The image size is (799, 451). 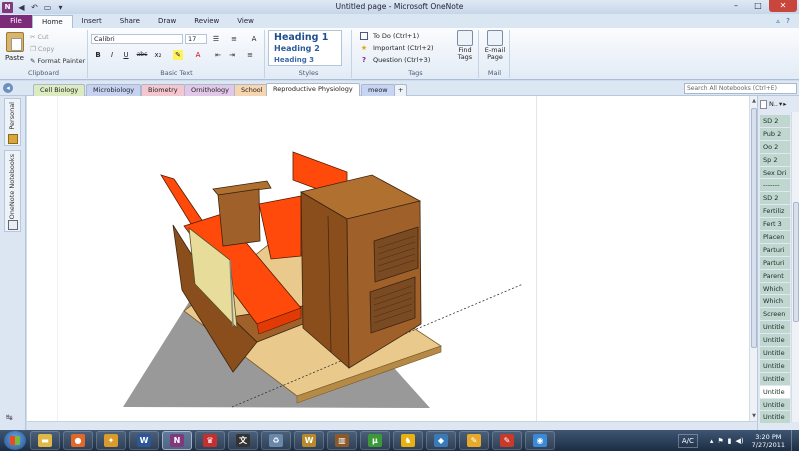 What do you see at coordinates (775, 134) in the screenshot?
I see `page-item: Pub 2` at bounding box center [775, 134].